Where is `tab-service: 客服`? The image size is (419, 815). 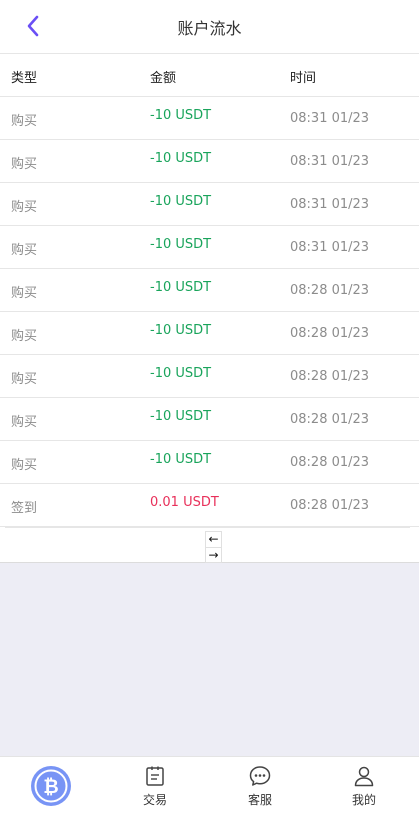 tab-service: 客服 is located at coordinates (260, 786).